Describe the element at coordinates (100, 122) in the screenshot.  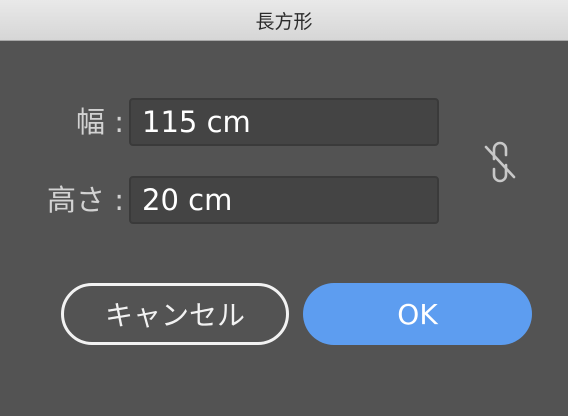
I see `width-label: 幅 :` at that location.